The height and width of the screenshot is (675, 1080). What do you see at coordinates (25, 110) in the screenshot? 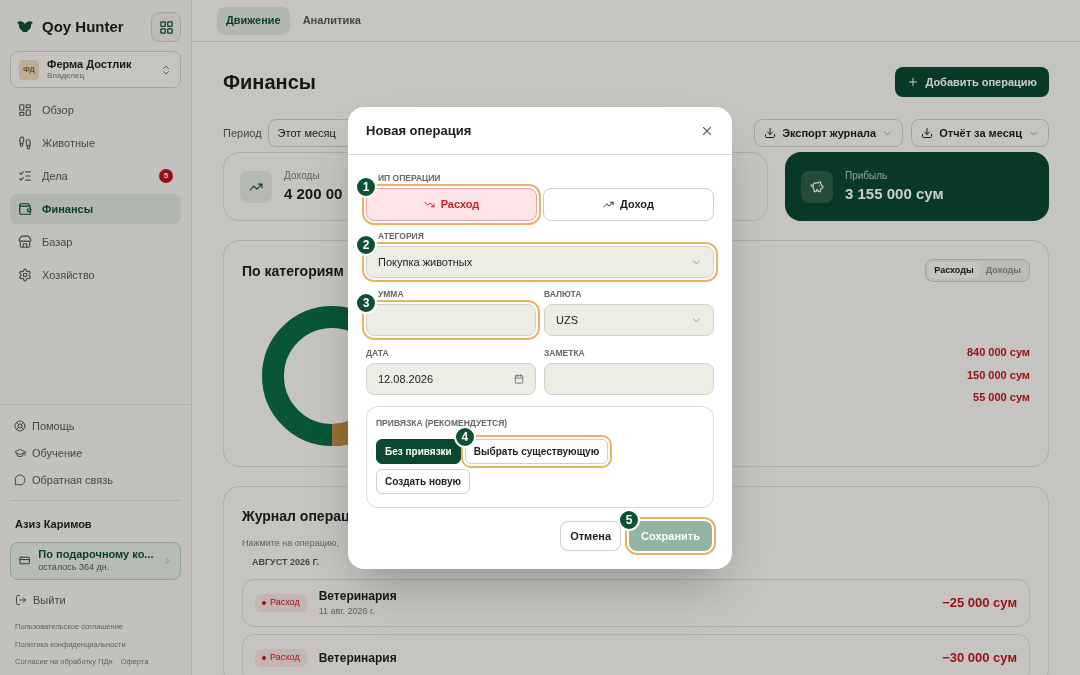
I see `dashboard-icon` at bounding box center [25, 110].